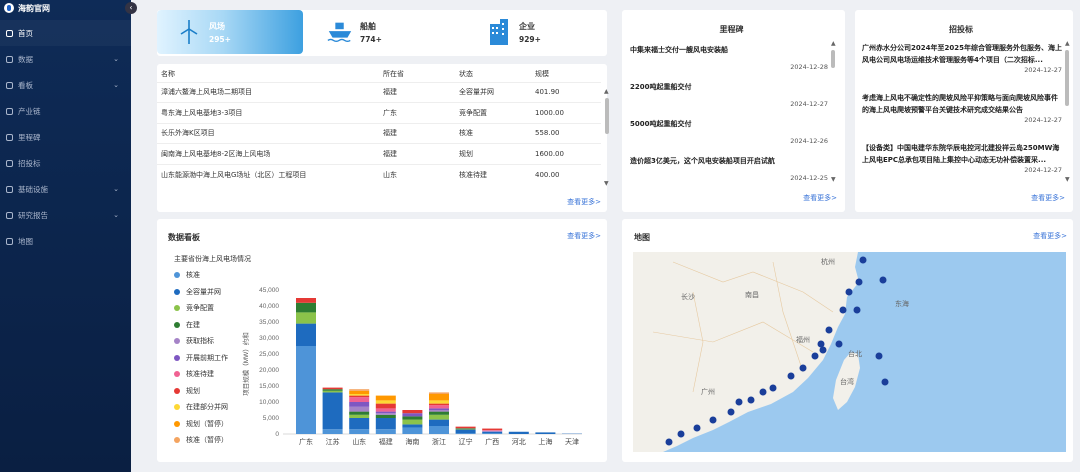 The image size is (1080, 472). I want to click on map-label-taiwan: 台湾, so click(847, 381).